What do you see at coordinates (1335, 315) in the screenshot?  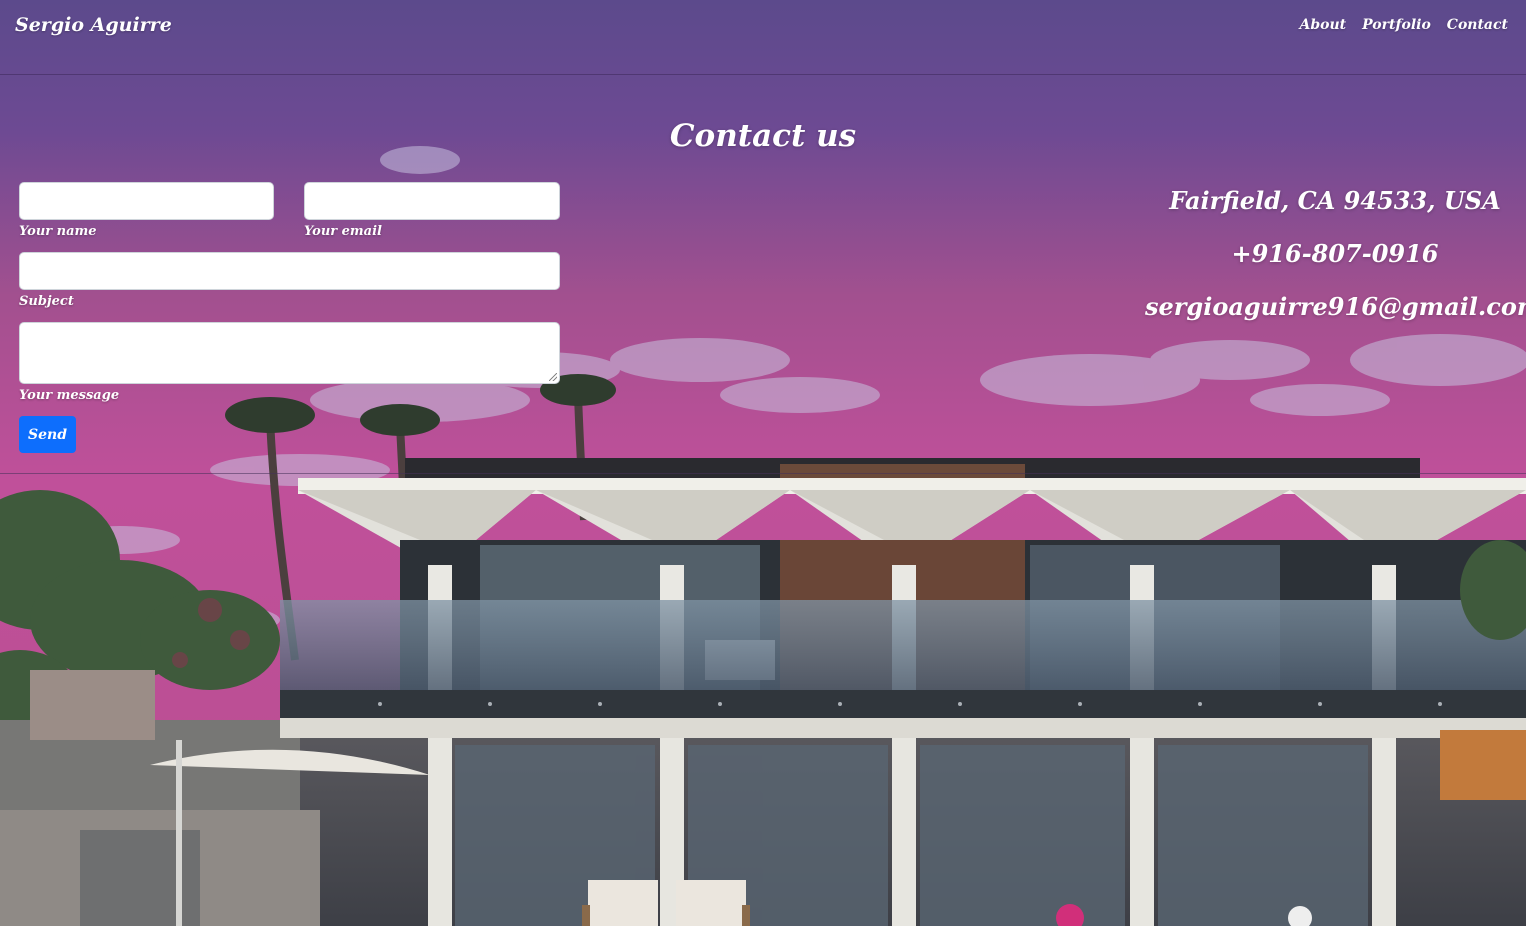 I see `email-text: sergioaguirre916@gmail.com` at bounding box center [1335, 315].